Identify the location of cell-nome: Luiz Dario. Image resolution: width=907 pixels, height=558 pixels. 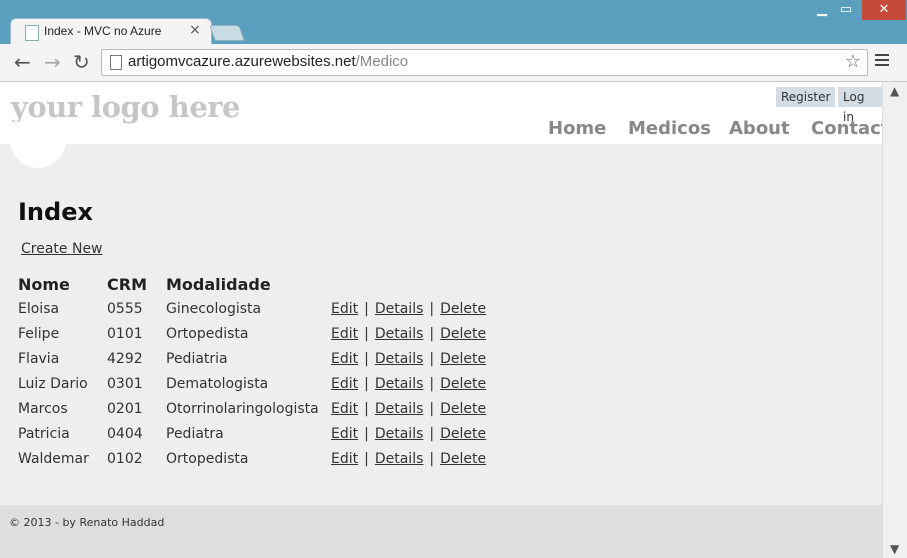
(53, 383).